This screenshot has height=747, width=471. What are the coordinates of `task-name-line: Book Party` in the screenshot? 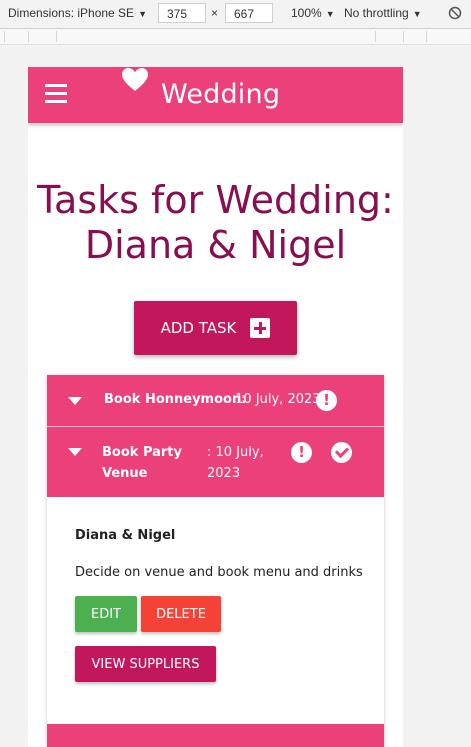 It's located at (142, 452).